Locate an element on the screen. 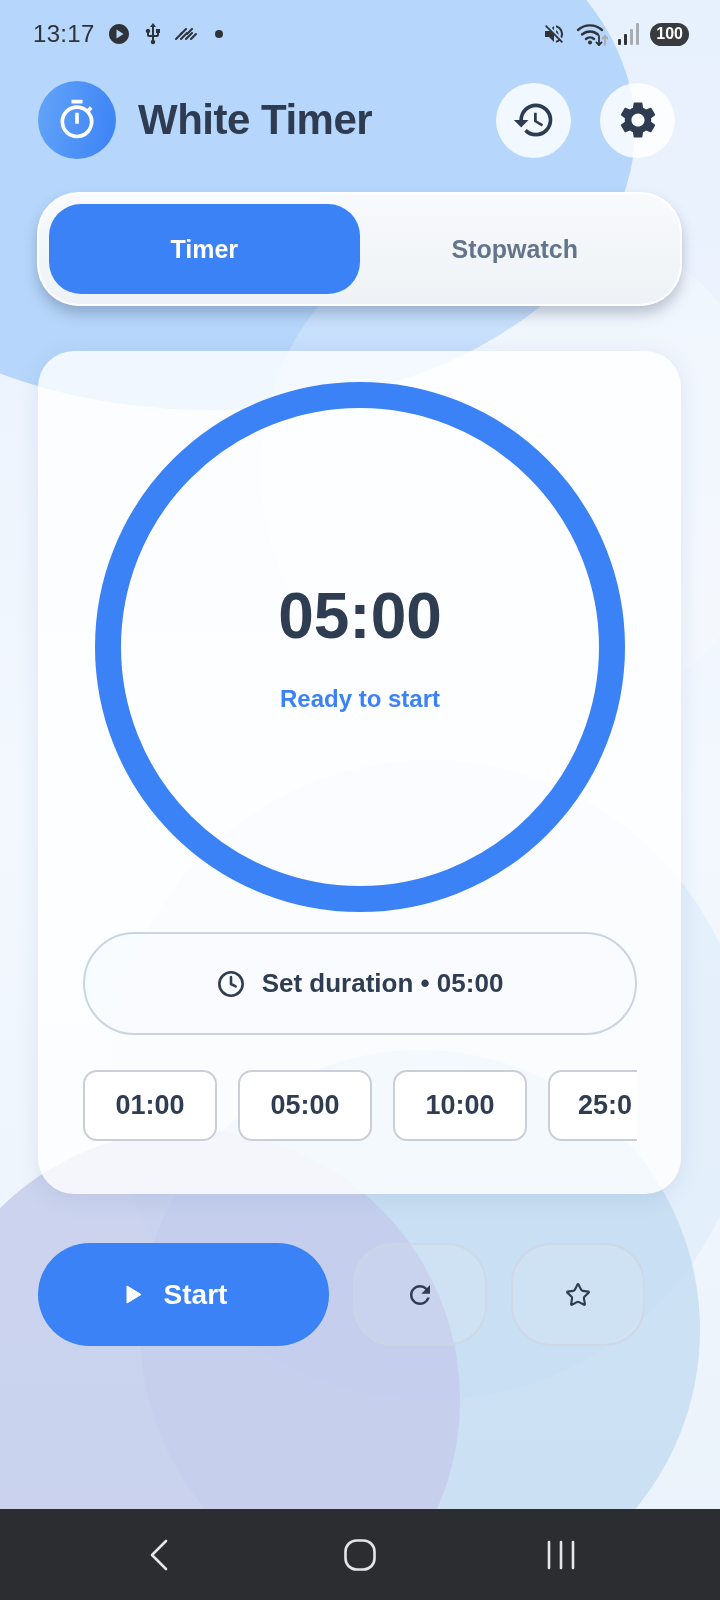 This screenshot has width=720, height=1600. preset-button: 05:00 is located at coordinates (305, 1105).